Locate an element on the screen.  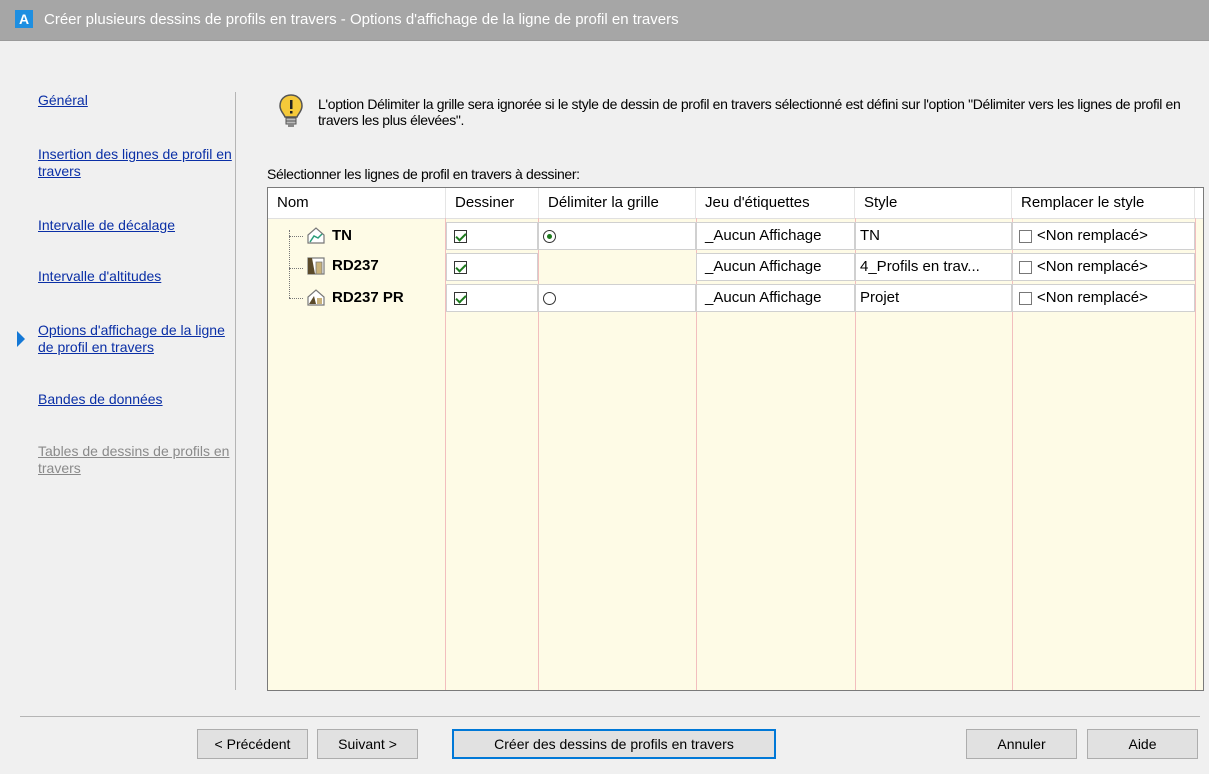
row-name: RD237 is located at coordinates (355, 265).